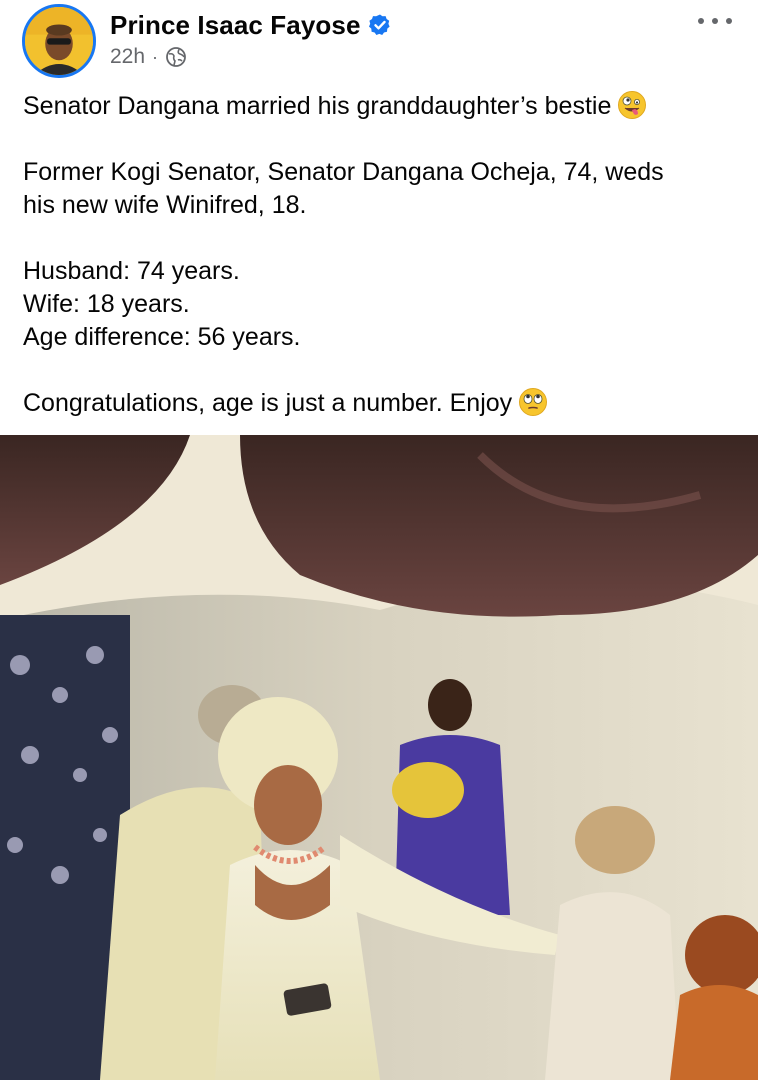 This screenshot has width=758, height=1080. I want to click on verified-badge-icon, so click(379, 24).